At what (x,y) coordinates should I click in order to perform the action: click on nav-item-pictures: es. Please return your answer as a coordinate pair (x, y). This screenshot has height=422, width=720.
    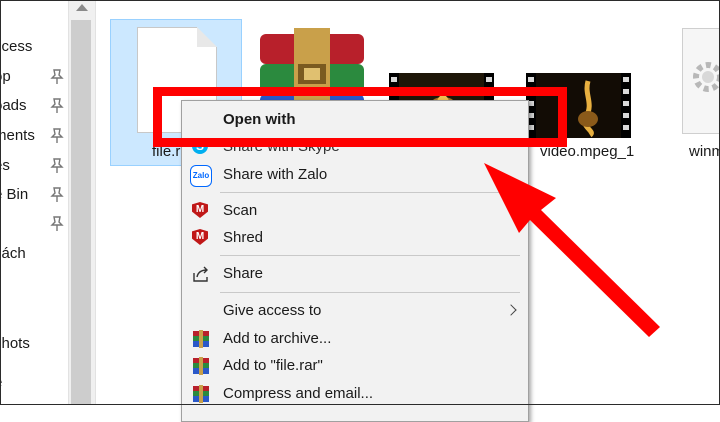
    Looking at the image, I should click on (34, 166).